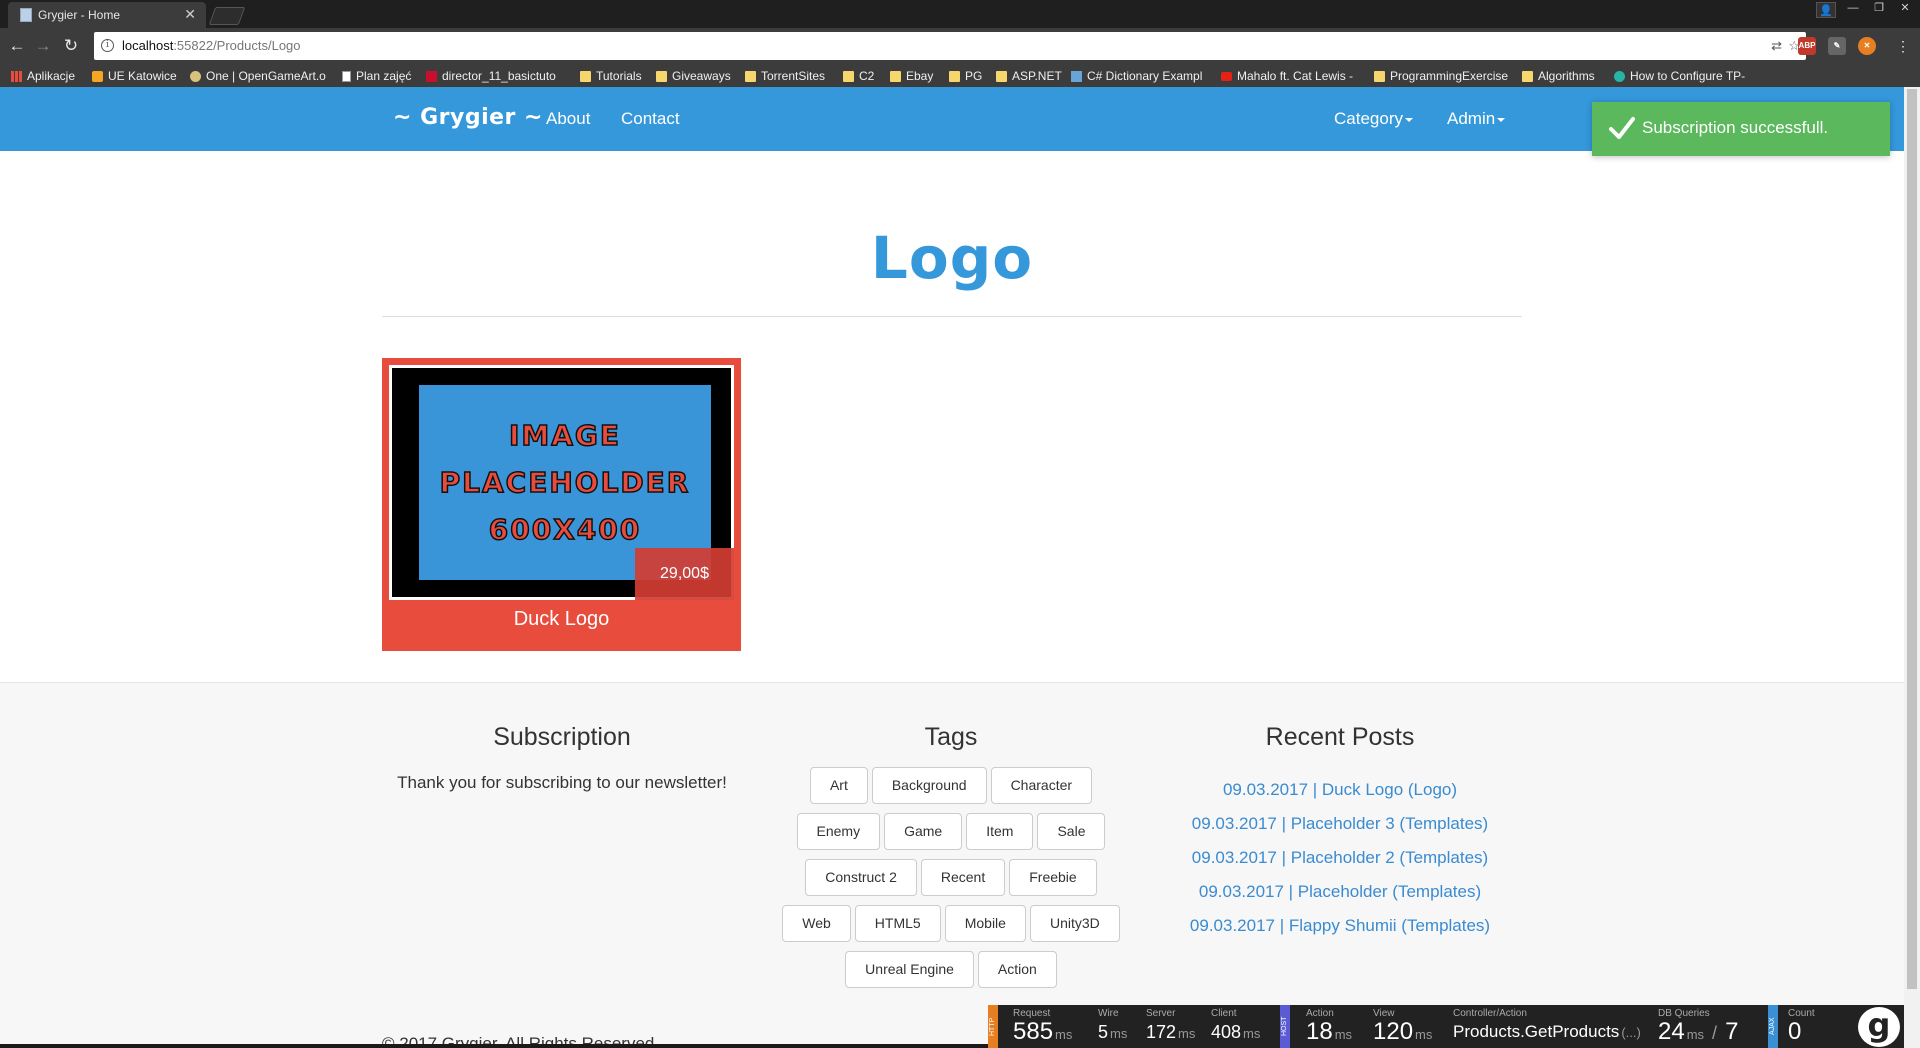 The image size is (1920, 1048). I want to click on profile-icon: 👤, so click(1826, 10).